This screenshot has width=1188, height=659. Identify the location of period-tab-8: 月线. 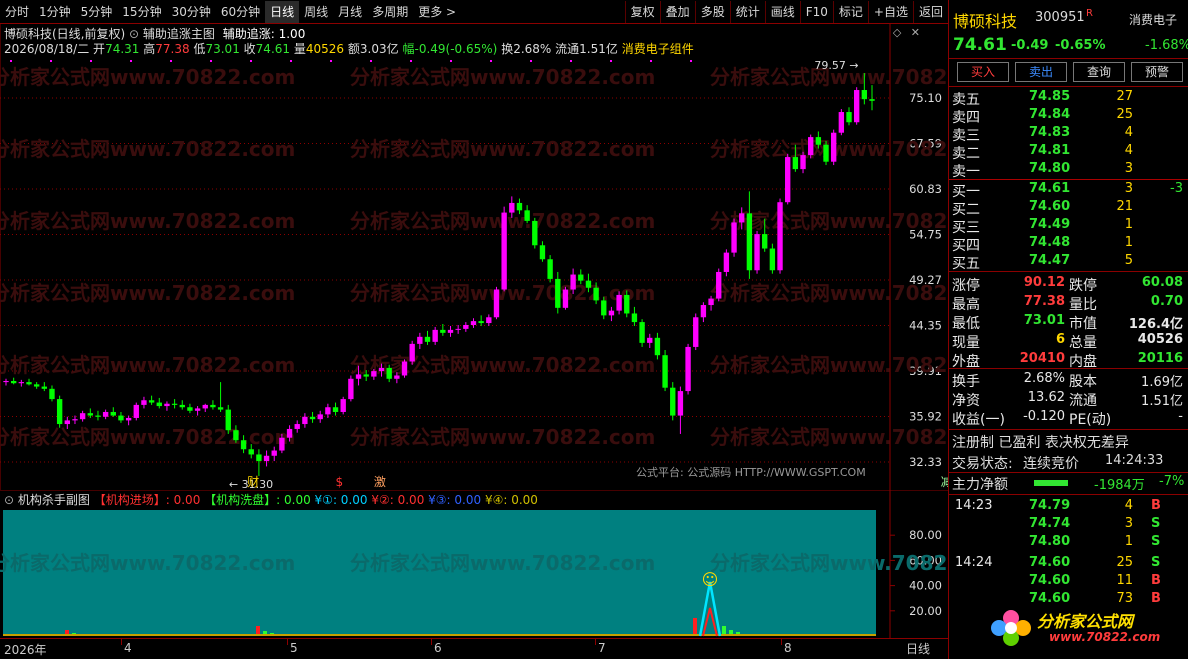
(350, 12).